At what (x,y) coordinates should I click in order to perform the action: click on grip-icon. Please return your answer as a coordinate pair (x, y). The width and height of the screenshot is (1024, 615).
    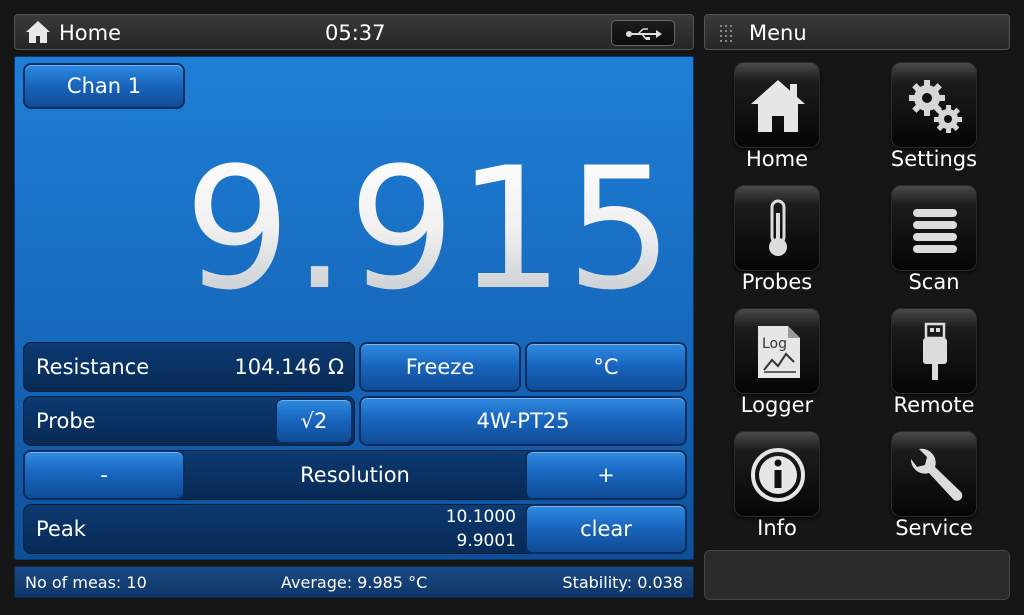
    Looking at the image, I should click on (726, 33).